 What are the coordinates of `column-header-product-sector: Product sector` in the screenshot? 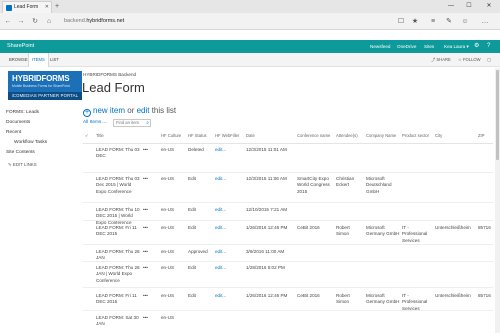 It's located at (415, 135).